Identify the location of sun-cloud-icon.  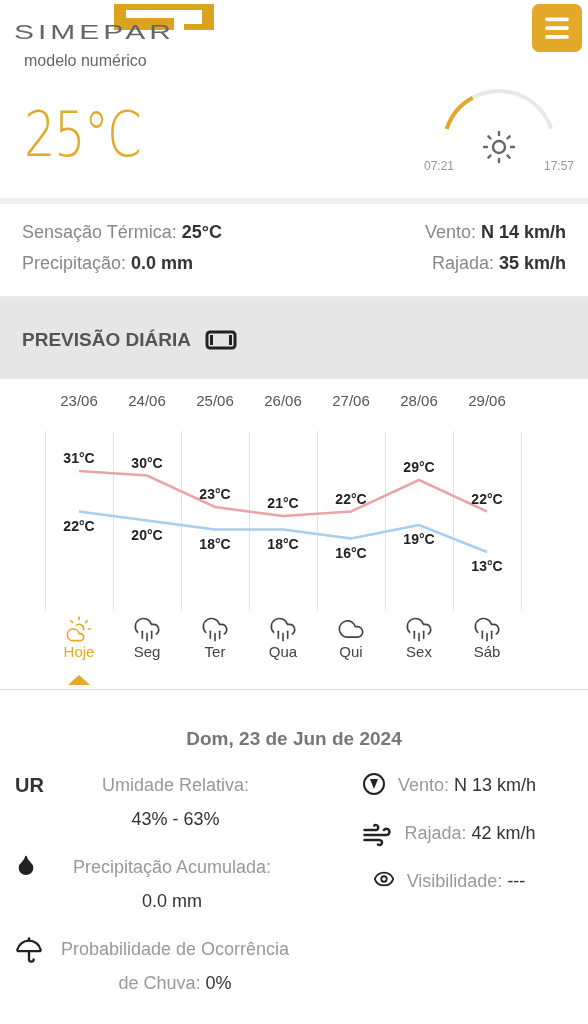
(79, 629).